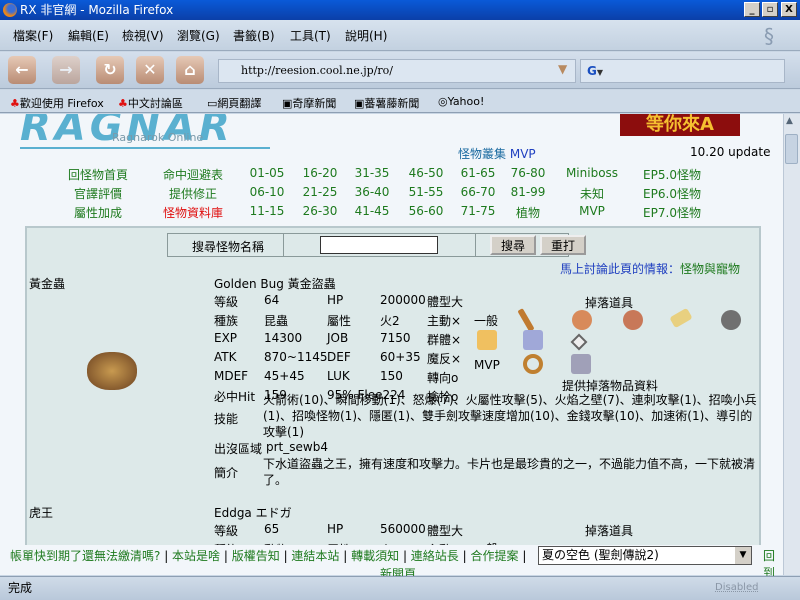  What do you see at coordinates (234, 103) in the screenshot?
I see `bookmark-translate: ▭網頁翻譯` at bounding box center [234, 103].